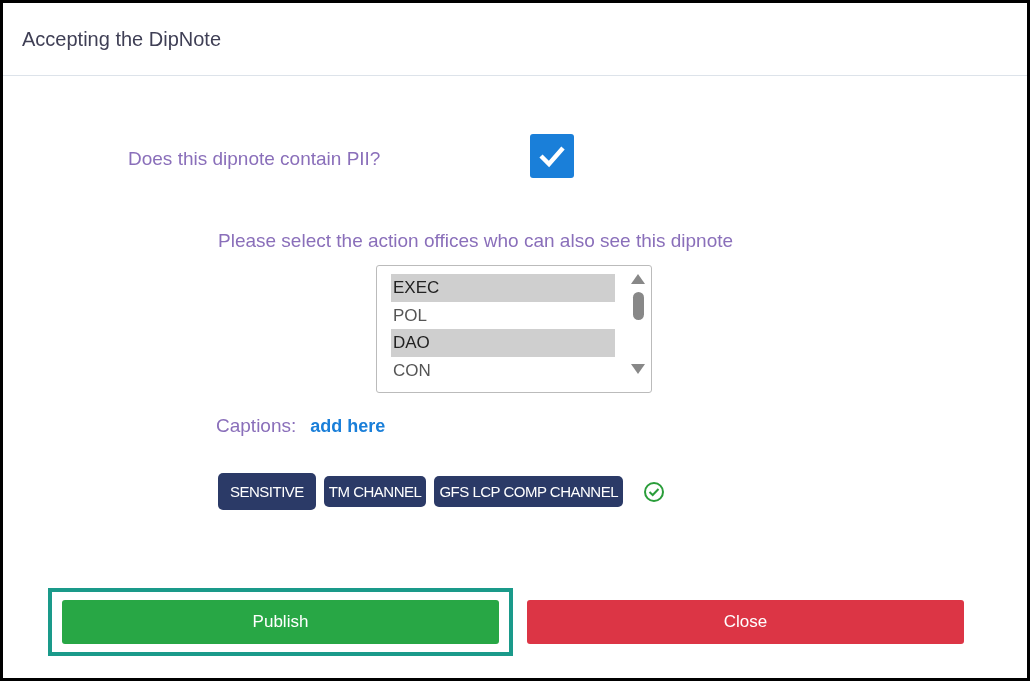  I want to click on scrollbar-thumb, so click(638, 306).